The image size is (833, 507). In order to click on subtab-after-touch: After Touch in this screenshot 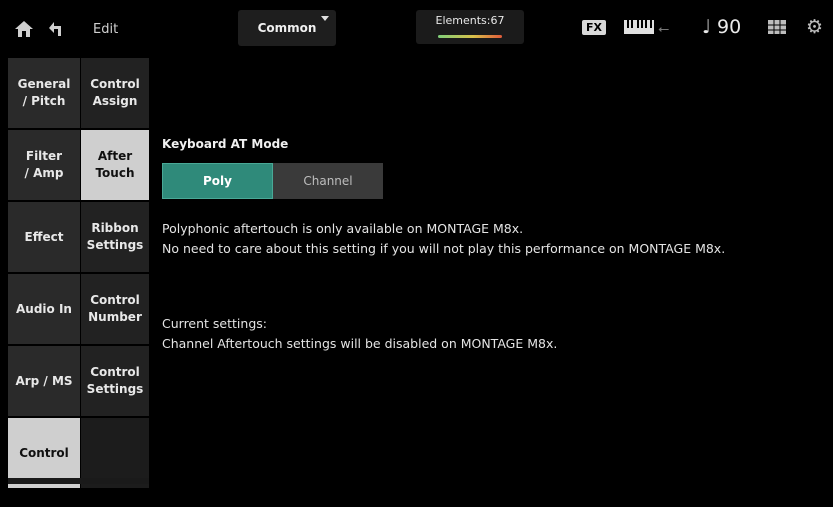, I will do `click(115, 165)`.